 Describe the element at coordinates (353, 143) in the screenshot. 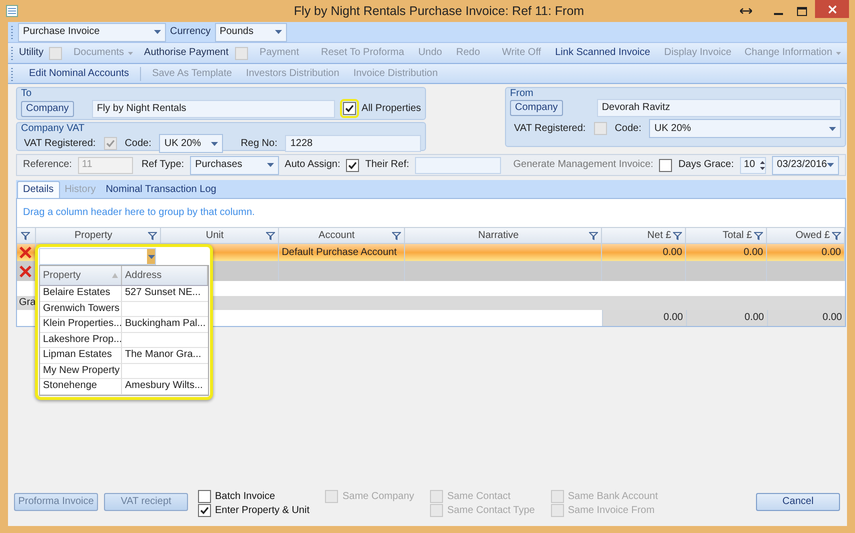

I see `reg-no-field: 1228` at that location.